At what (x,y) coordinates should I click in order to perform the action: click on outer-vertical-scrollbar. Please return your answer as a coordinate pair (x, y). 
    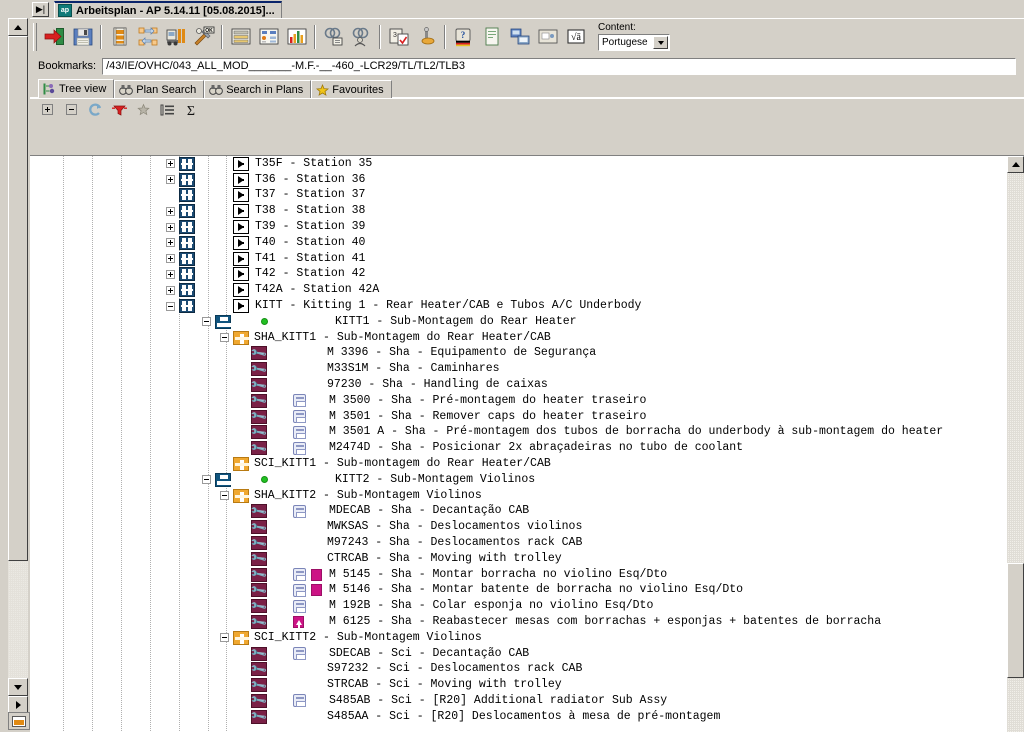
    Looking at the image, I should click on (18, 375).